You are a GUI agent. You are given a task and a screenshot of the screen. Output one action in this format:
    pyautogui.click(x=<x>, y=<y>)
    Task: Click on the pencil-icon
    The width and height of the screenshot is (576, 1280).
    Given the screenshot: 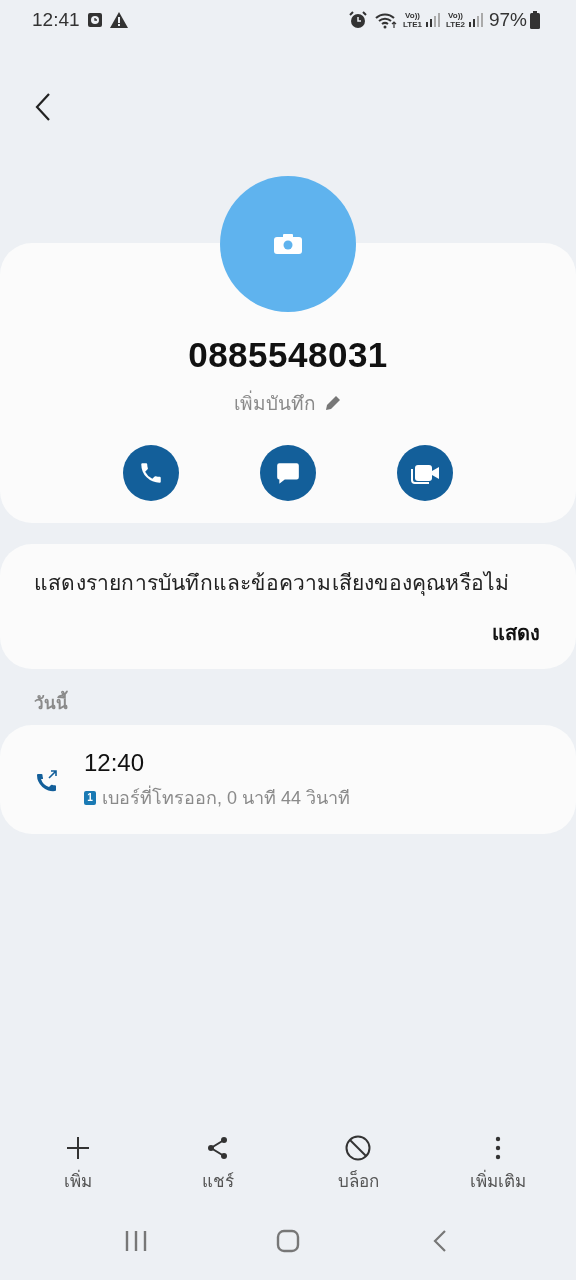 What is the action you would take?
    pyautogui.click(x=333, y=403)
    